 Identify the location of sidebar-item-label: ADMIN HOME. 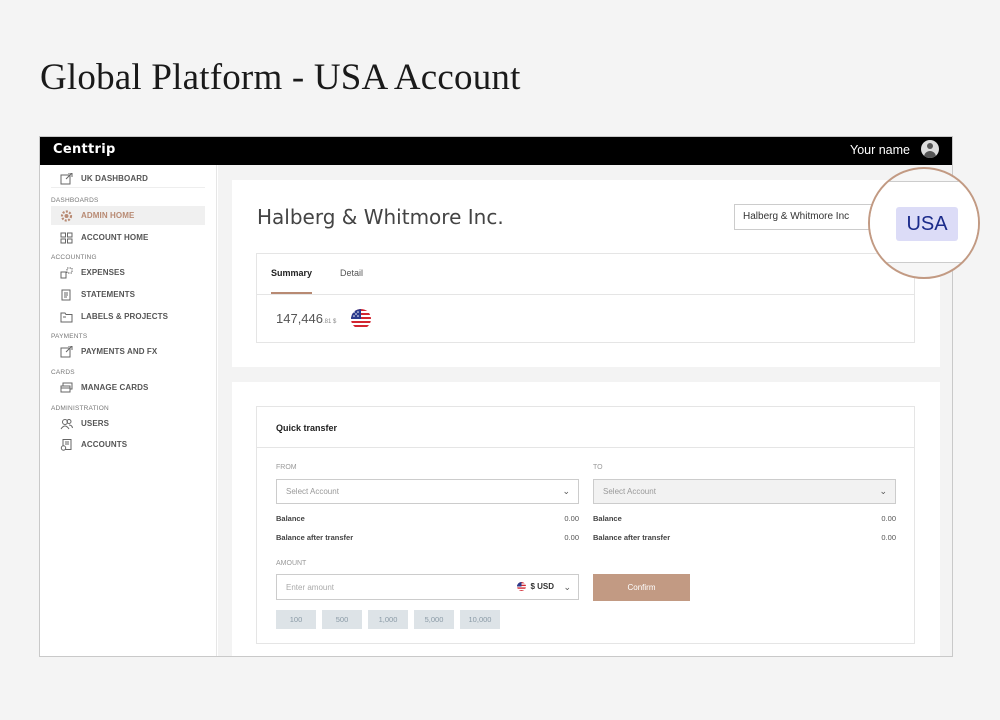
(108, 215).